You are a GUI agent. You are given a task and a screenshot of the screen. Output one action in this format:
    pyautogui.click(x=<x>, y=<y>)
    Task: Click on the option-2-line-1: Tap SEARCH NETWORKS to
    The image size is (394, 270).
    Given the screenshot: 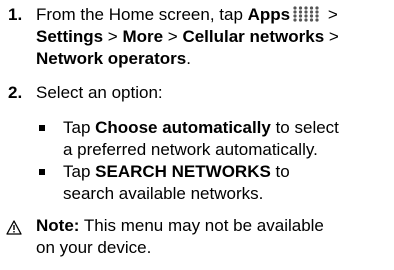 What is the action you would take?
    pyautogui.click(x=176, y=171)
    